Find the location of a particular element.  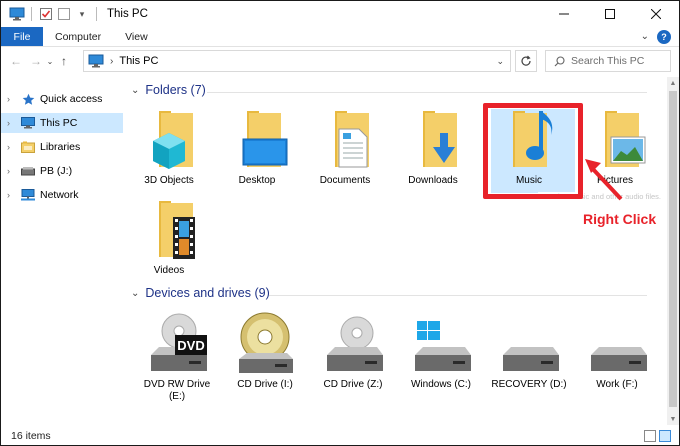

sidebar-item-pb-drive: › PB (J:) is located at coordinates (62, 171).